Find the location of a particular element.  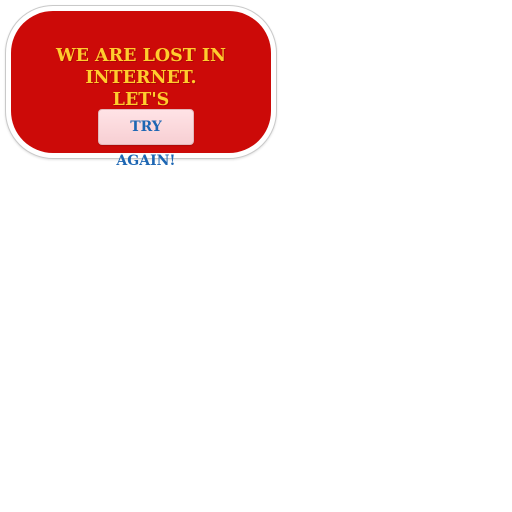

error-message: We are lost in internet. Let's is located at coordinates (141, 78).